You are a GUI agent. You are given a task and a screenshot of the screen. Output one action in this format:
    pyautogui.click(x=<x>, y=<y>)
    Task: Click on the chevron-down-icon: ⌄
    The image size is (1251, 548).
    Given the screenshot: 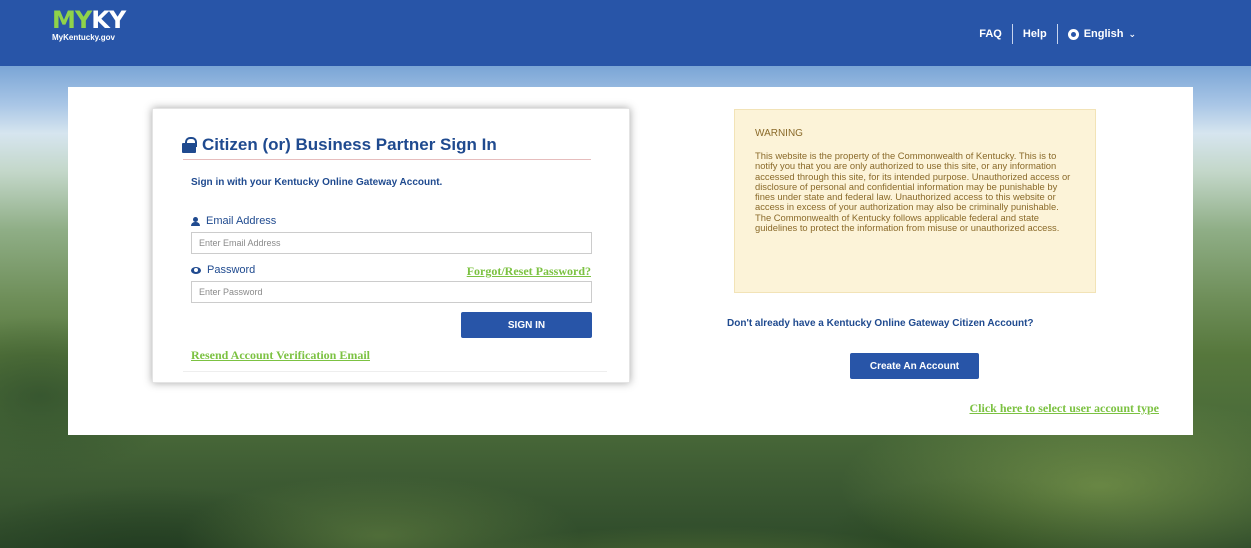 What is the action you would take?
    pyautogui.click(x=1132, y=33)
    